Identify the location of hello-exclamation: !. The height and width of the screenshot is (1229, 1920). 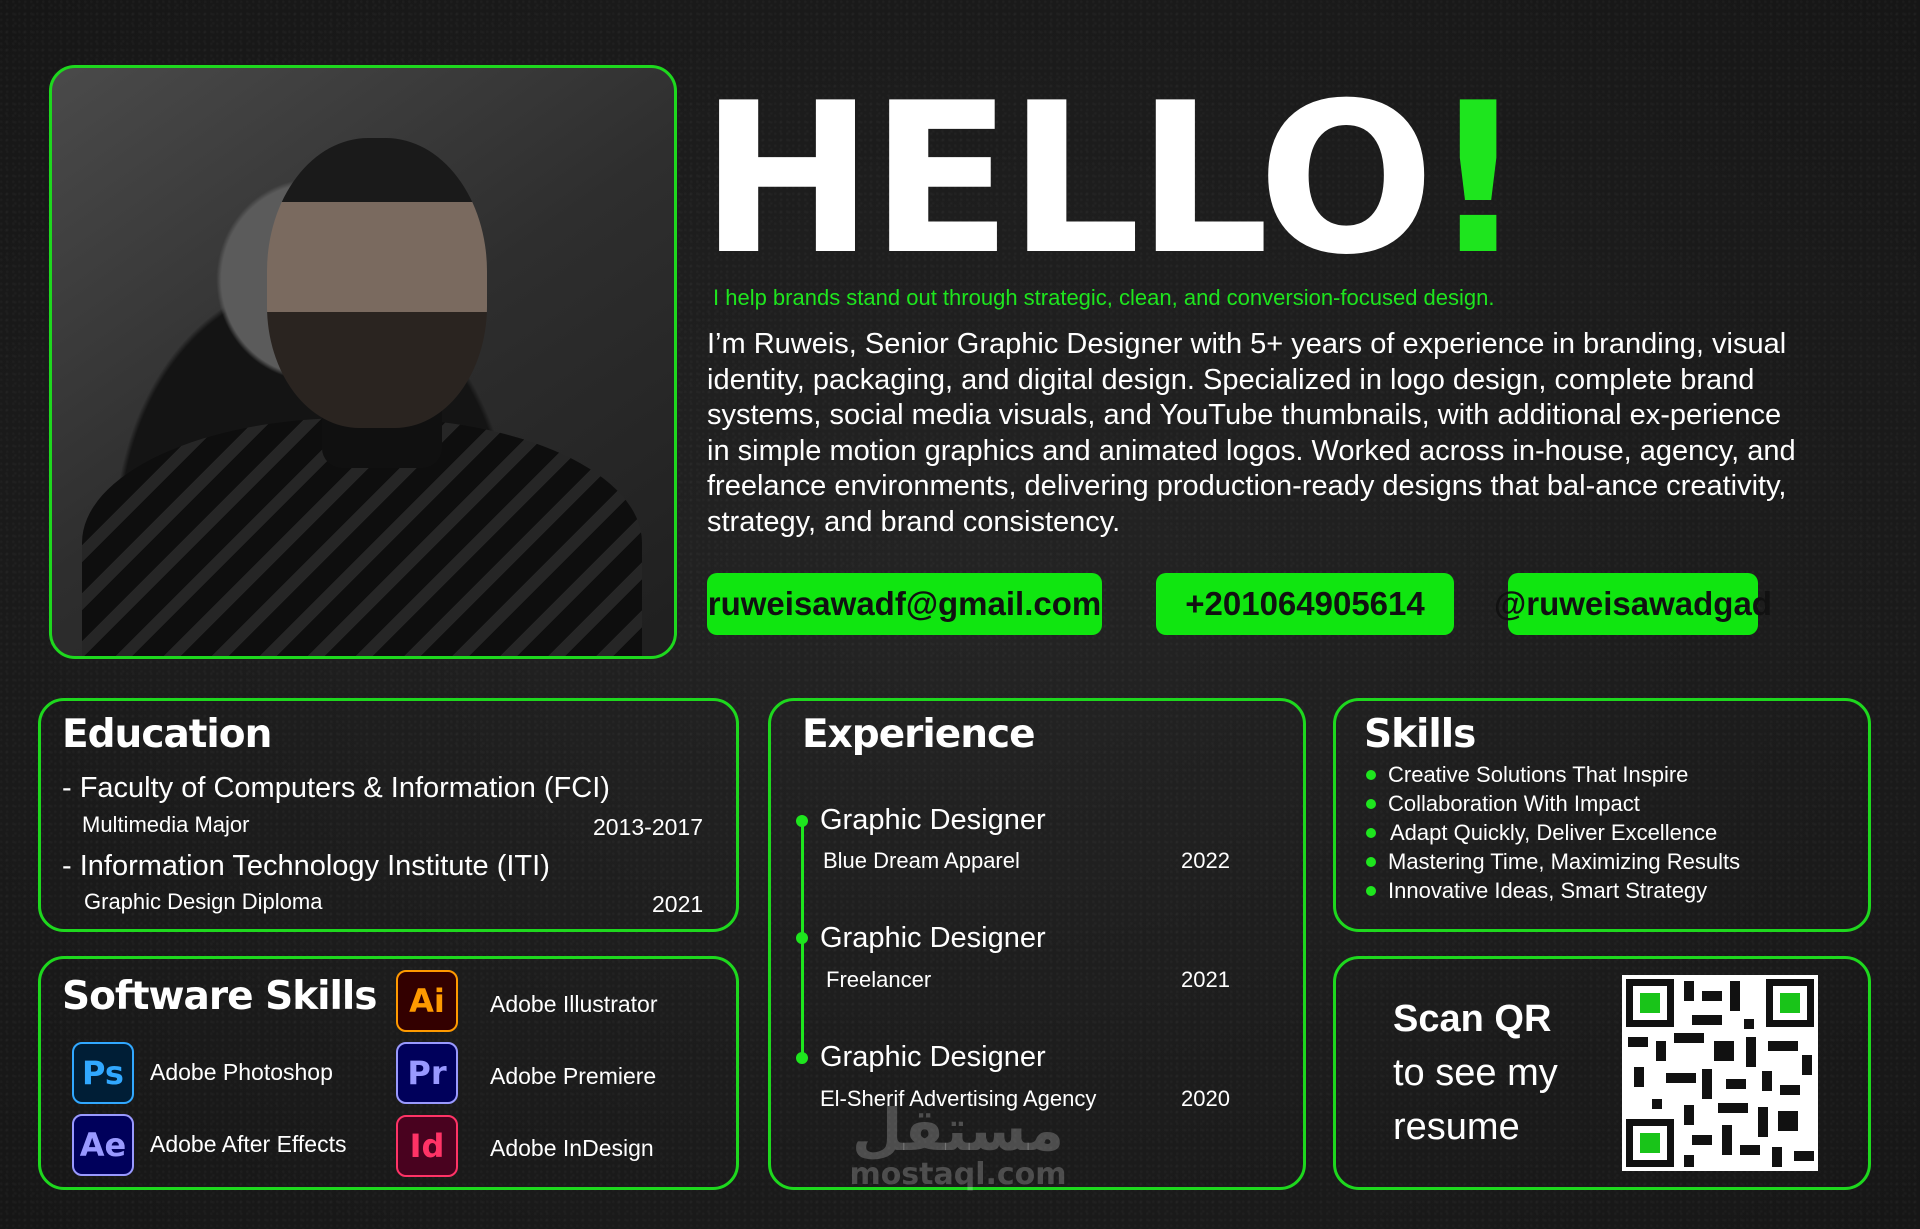
(1478, 180).